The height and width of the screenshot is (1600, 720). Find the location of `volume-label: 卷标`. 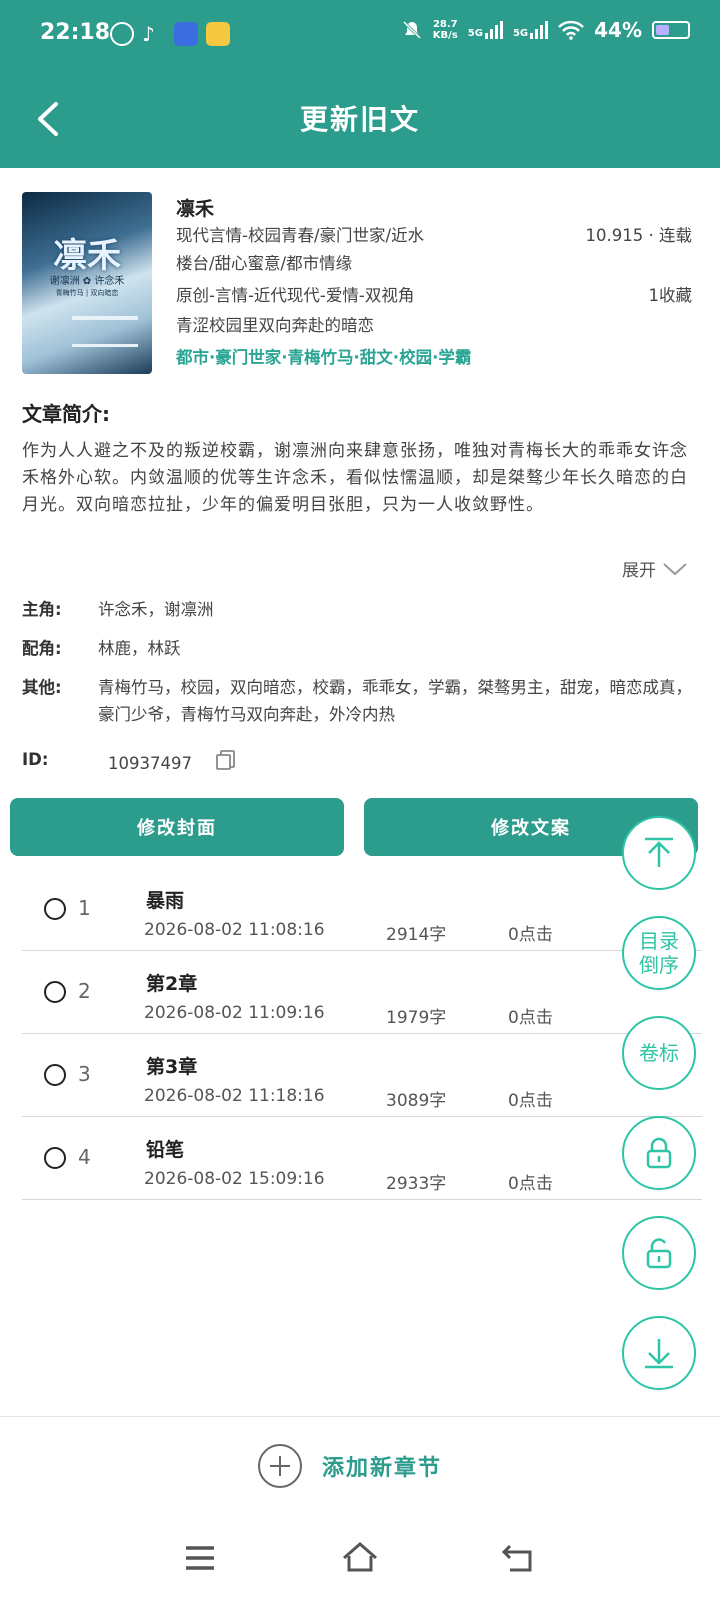

volume-label: 卷标 is located at coordinates (659, 1053).